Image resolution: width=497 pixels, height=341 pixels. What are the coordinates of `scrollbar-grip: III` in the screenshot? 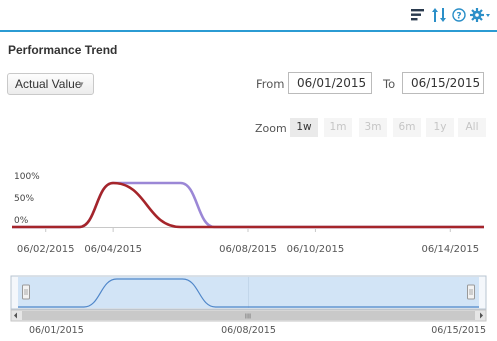 It's located at (248, 317).